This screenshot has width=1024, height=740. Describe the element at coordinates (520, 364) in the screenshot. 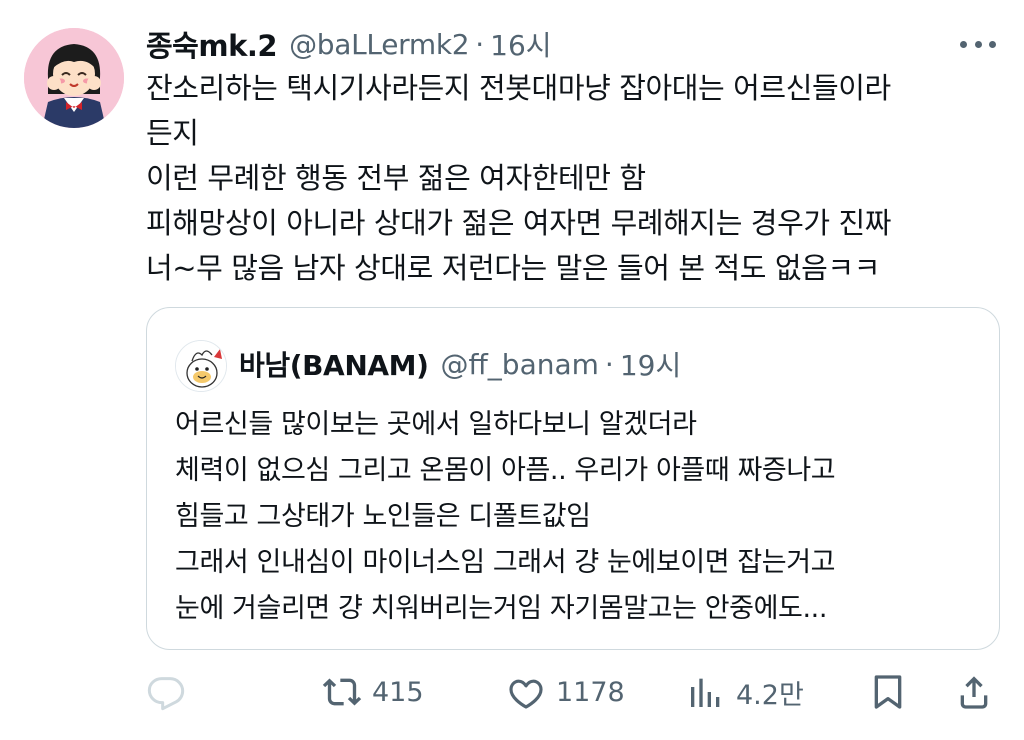

I see `quoted-author-handle: @ff_banam` at that location.